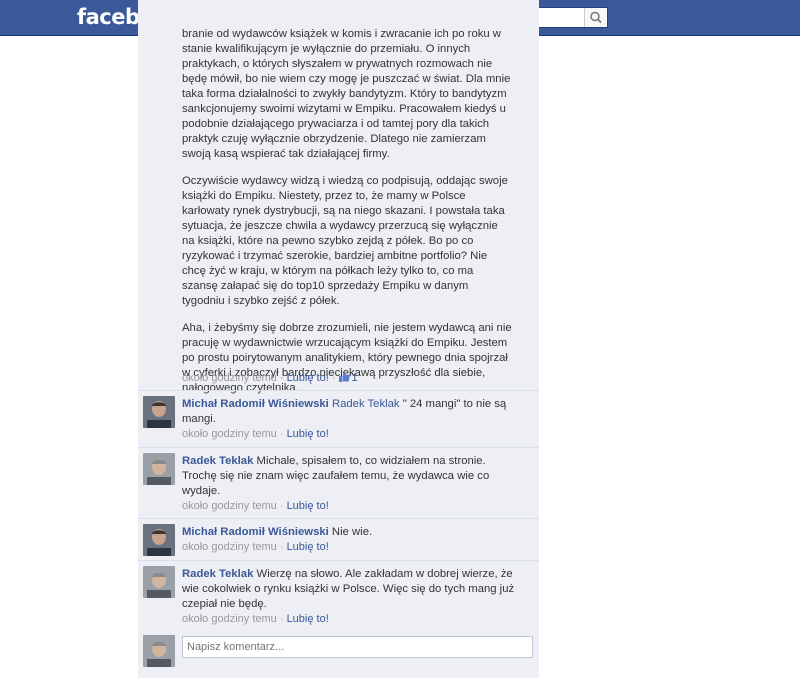  I want to click on comment-body: Nie wie., so click(350, 532).